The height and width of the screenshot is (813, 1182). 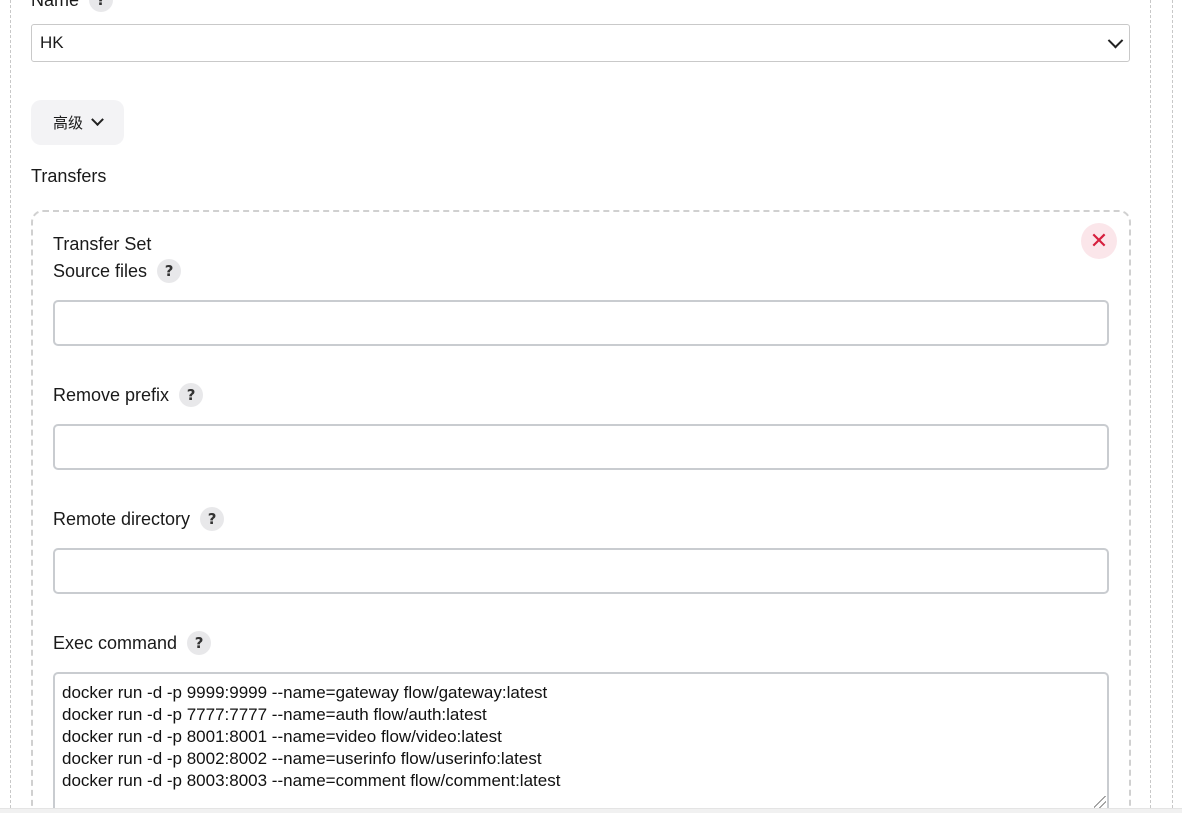 I want to click on remove-prefix-label-row: Remove prefix ?, so click(x=128, y=395).